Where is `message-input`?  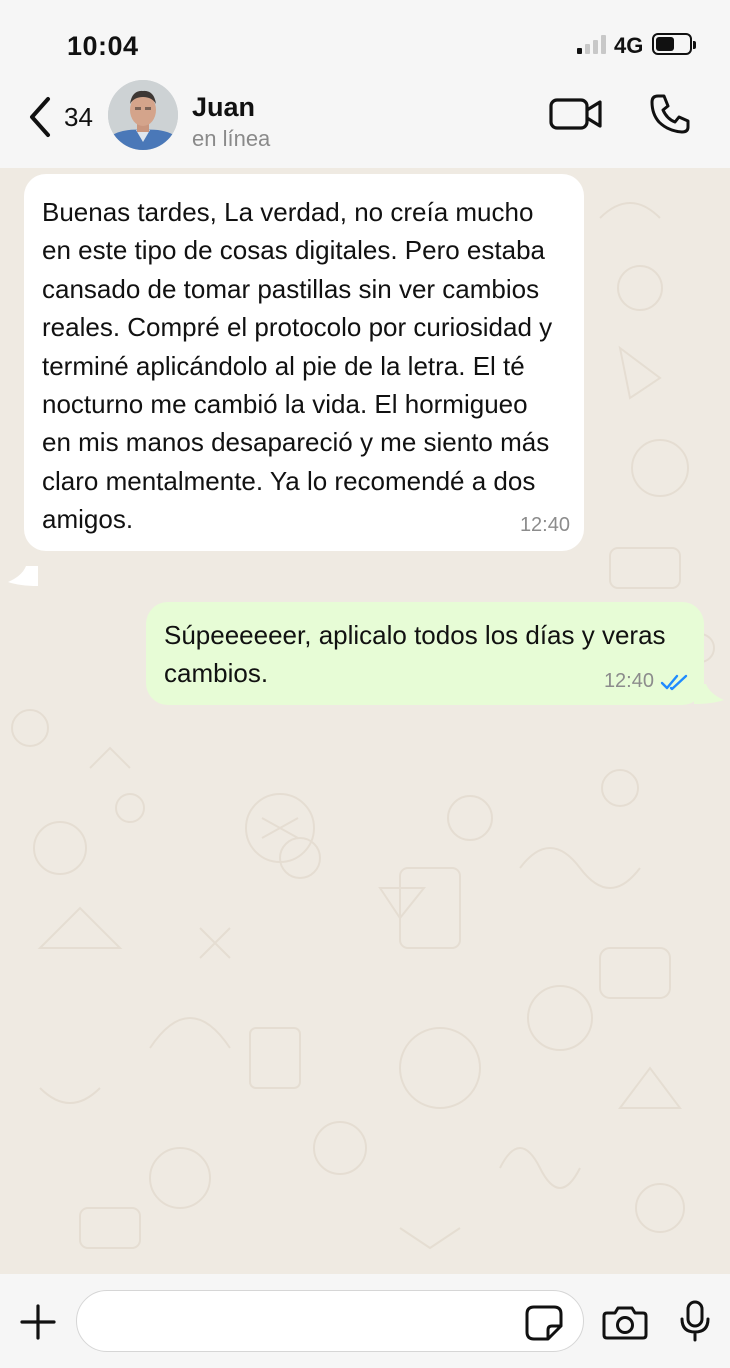
message-input is located at coordinates (330, 1321).